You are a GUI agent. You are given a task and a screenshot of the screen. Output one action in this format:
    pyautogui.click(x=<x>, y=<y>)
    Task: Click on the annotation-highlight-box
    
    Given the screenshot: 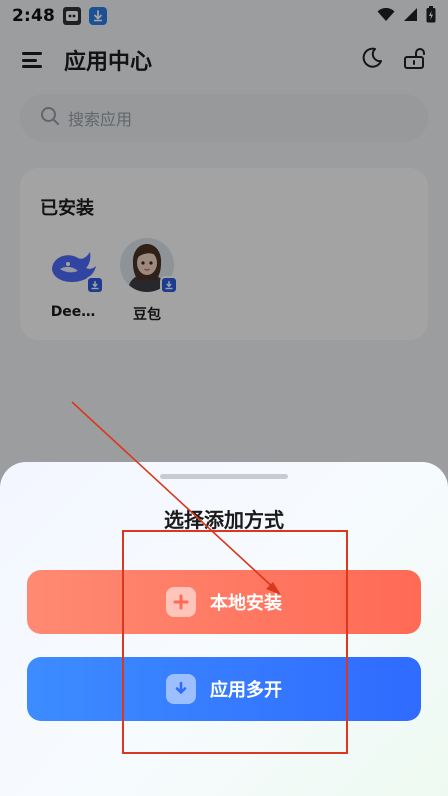 What is the action you would take?
    pyautogui.click(x=235, y=642)
    